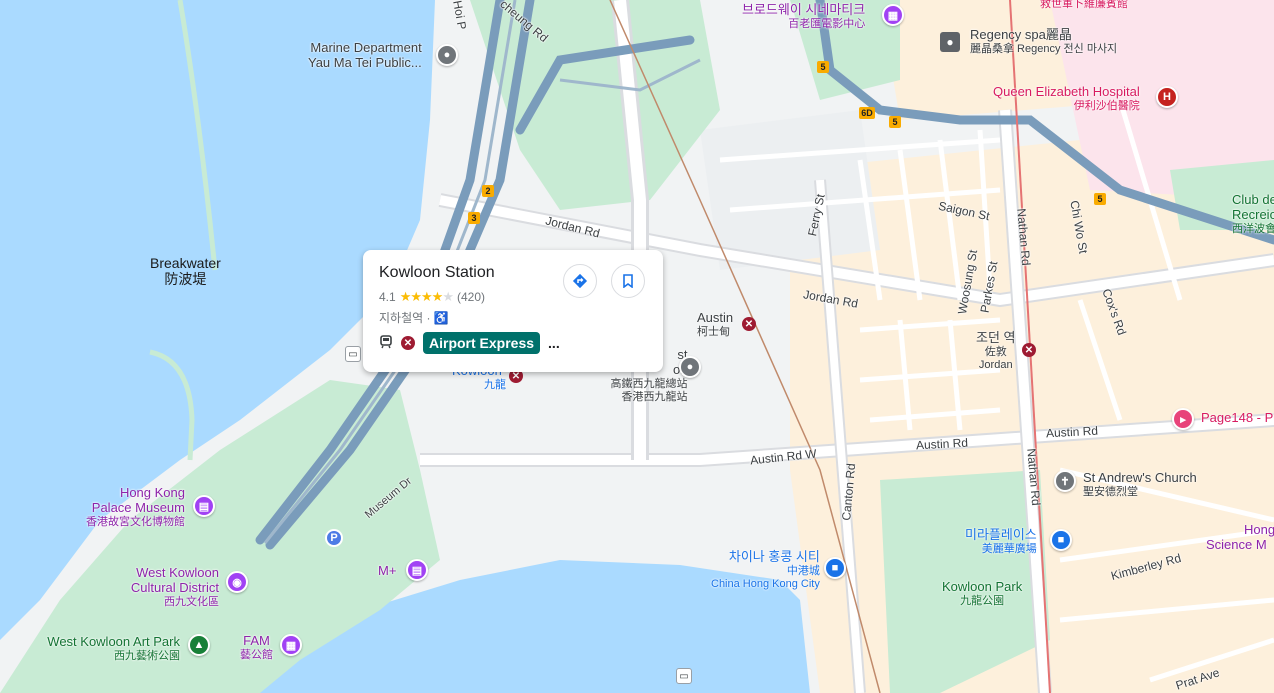 The height and width of the screenshot is (693, 1274). What do you see at coordinates (513, 317) in the screenshot?
I see `place-category-row: 지하철역 · ♿` at bounding box center [513, 317].